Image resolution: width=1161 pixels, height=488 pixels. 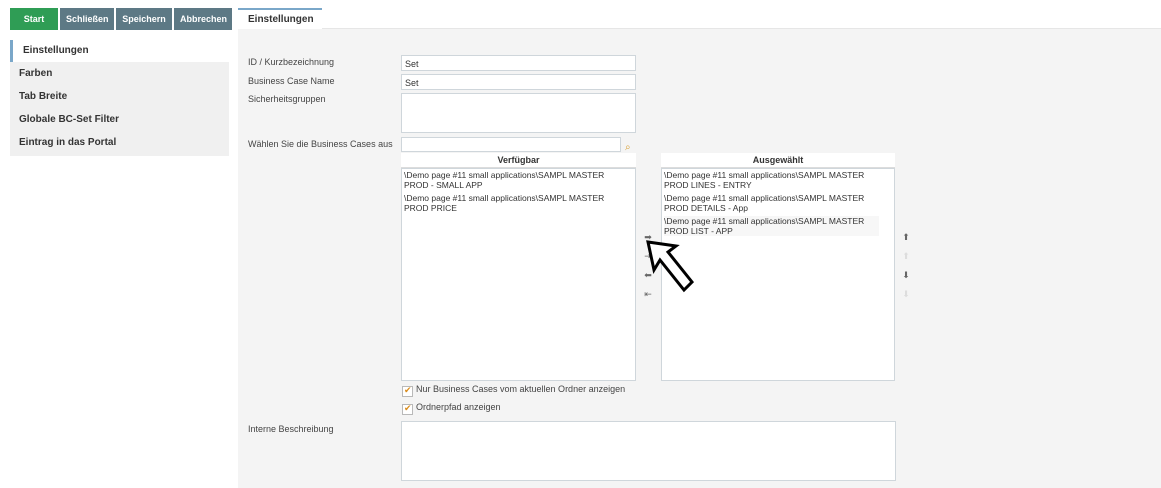 I want to click on arrow-up-icon: ⬆, so click(x=906, y=237).